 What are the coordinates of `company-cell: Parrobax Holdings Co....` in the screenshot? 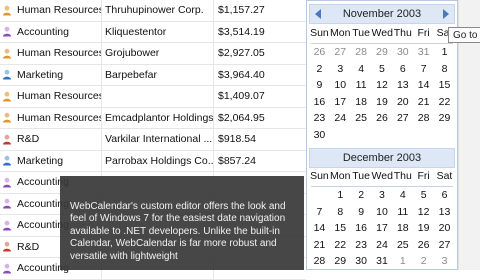 It's located at (158, 160).